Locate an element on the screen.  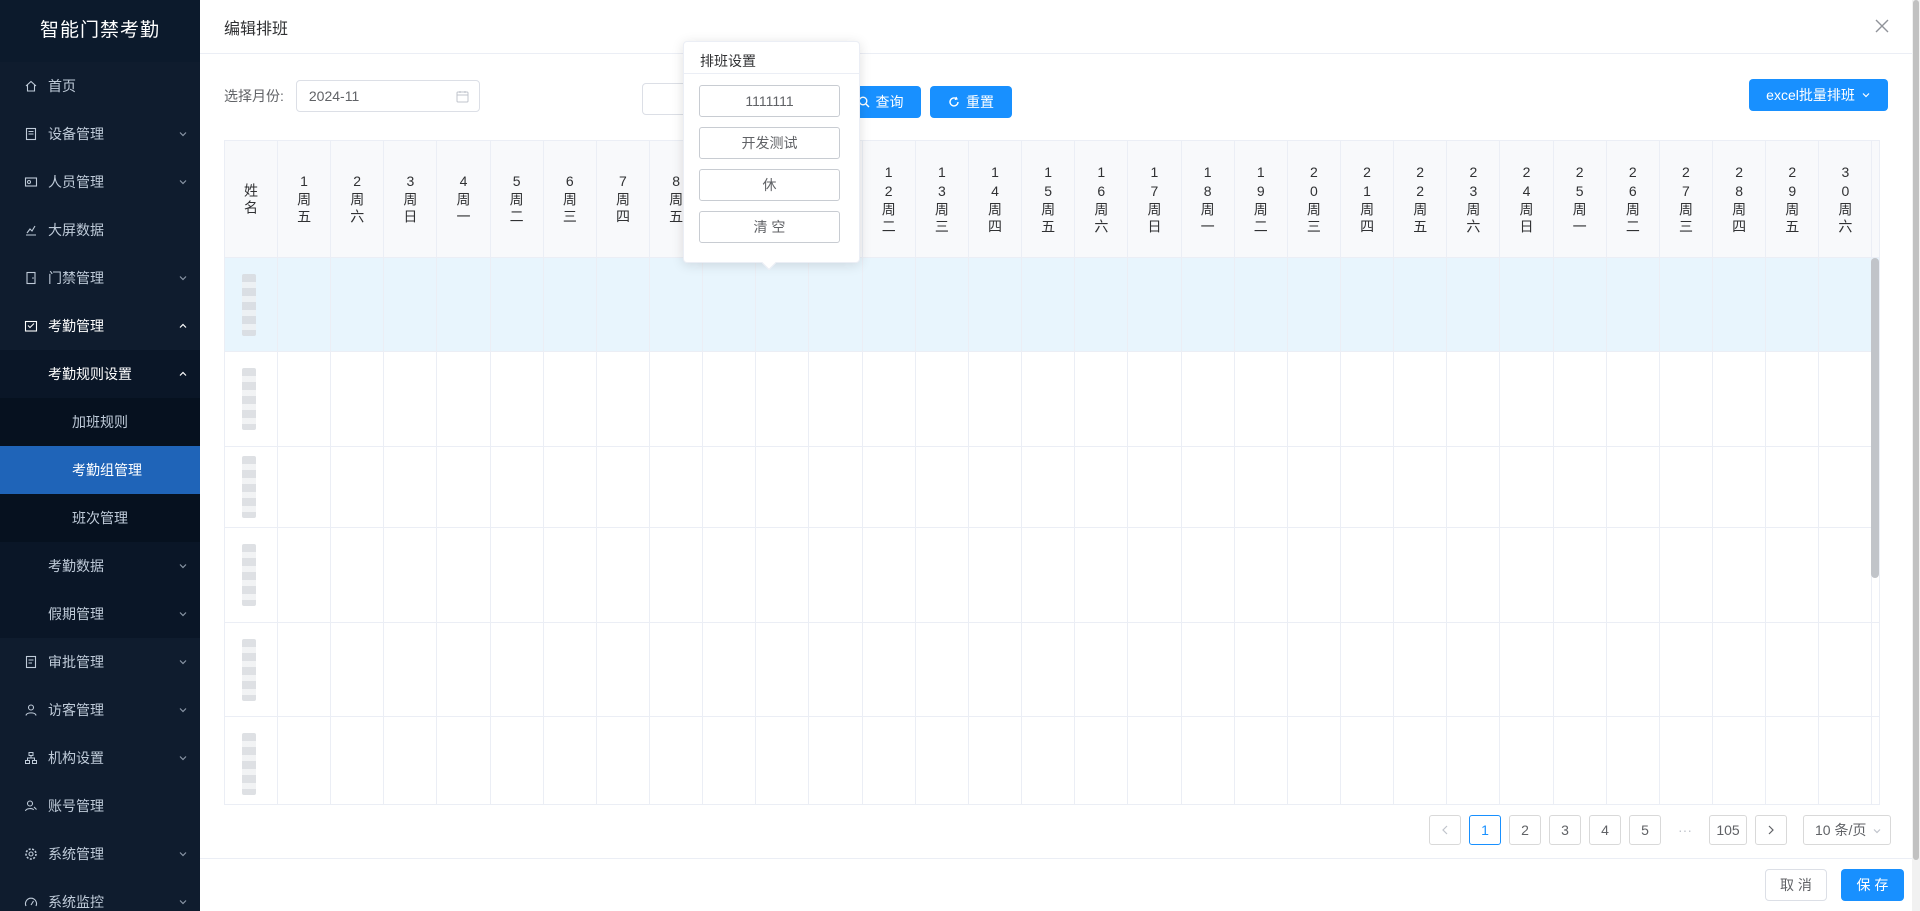
page-button-5: 5 is located at coordinates (1645, 830).